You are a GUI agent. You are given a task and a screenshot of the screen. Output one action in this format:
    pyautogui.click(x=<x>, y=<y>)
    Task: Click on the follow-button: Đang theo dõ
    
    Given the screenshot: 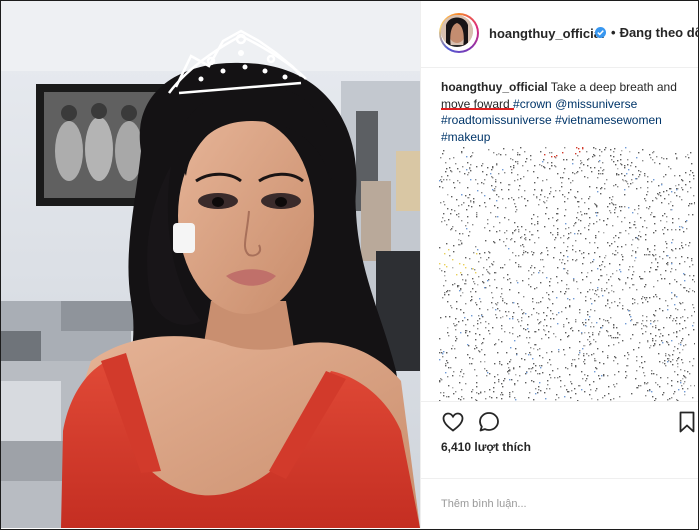 What is the action you would take?
    pyautogui.click(x=659, y=32)
    